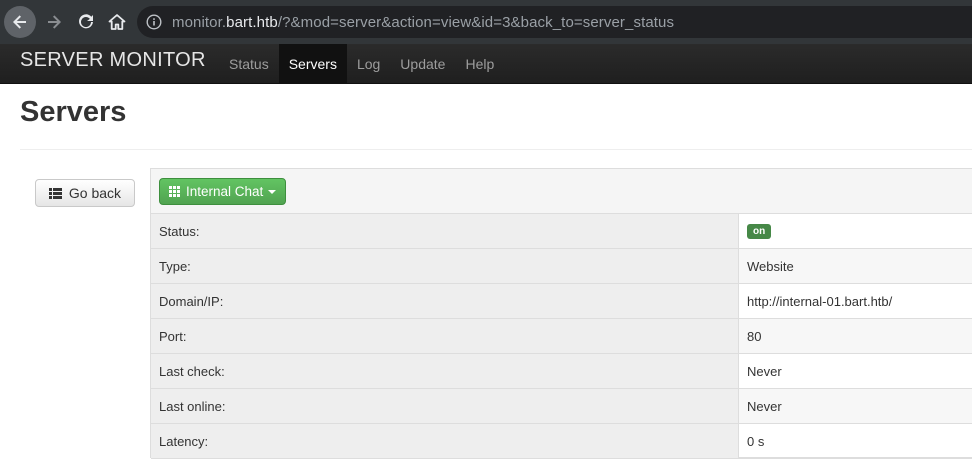 Image resolution: width=972 pixels, height=459 pixels. I want to click on table-row-last-online: Last online: Never, so click(561, 406).